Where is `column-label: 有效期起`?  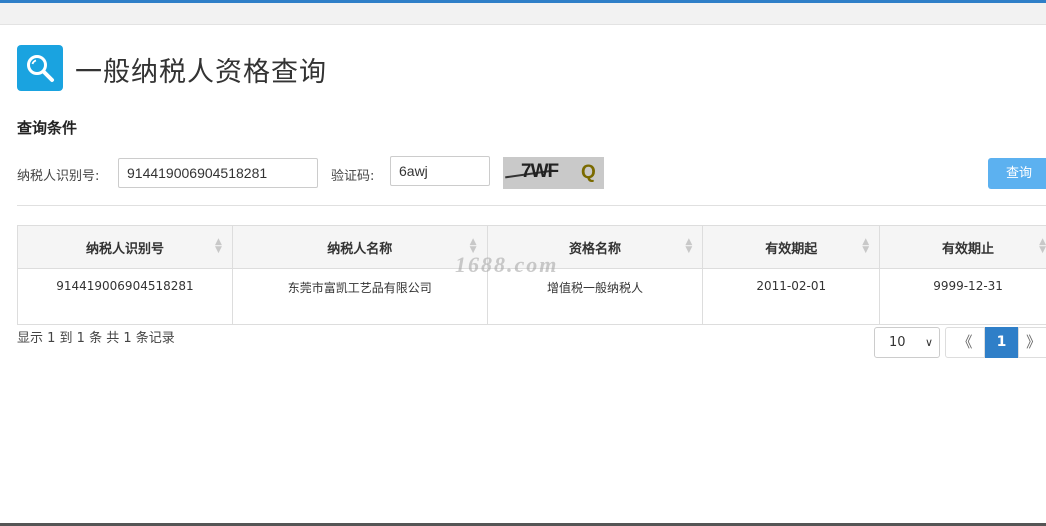 column-label: 有效期起 is located at coordinates (791, 249).